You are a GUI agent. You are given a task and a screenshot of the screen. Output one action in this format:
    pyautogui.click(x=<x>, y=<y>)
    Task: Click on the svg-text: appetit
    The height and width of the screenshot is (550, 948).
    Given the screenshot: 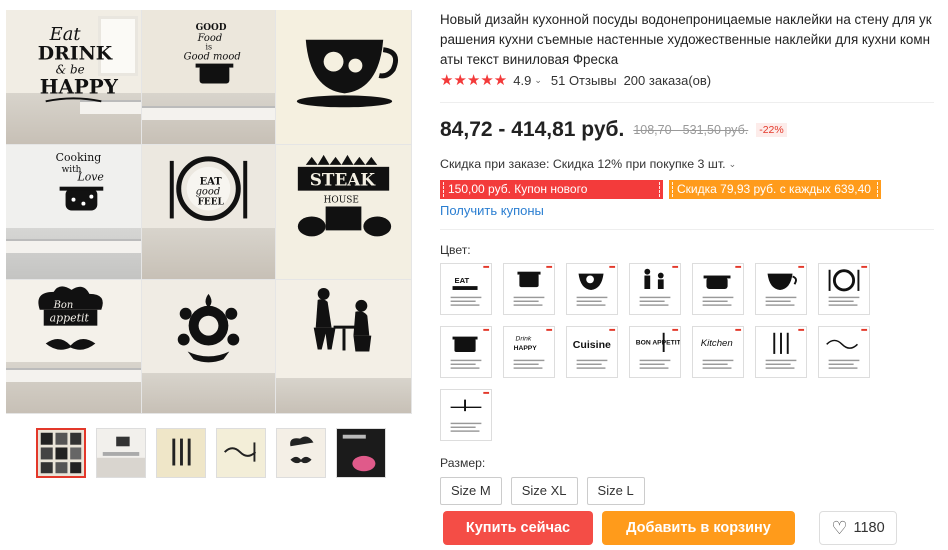 What is the action you would take?
    pyautogui.click(x=70, y=318)
    